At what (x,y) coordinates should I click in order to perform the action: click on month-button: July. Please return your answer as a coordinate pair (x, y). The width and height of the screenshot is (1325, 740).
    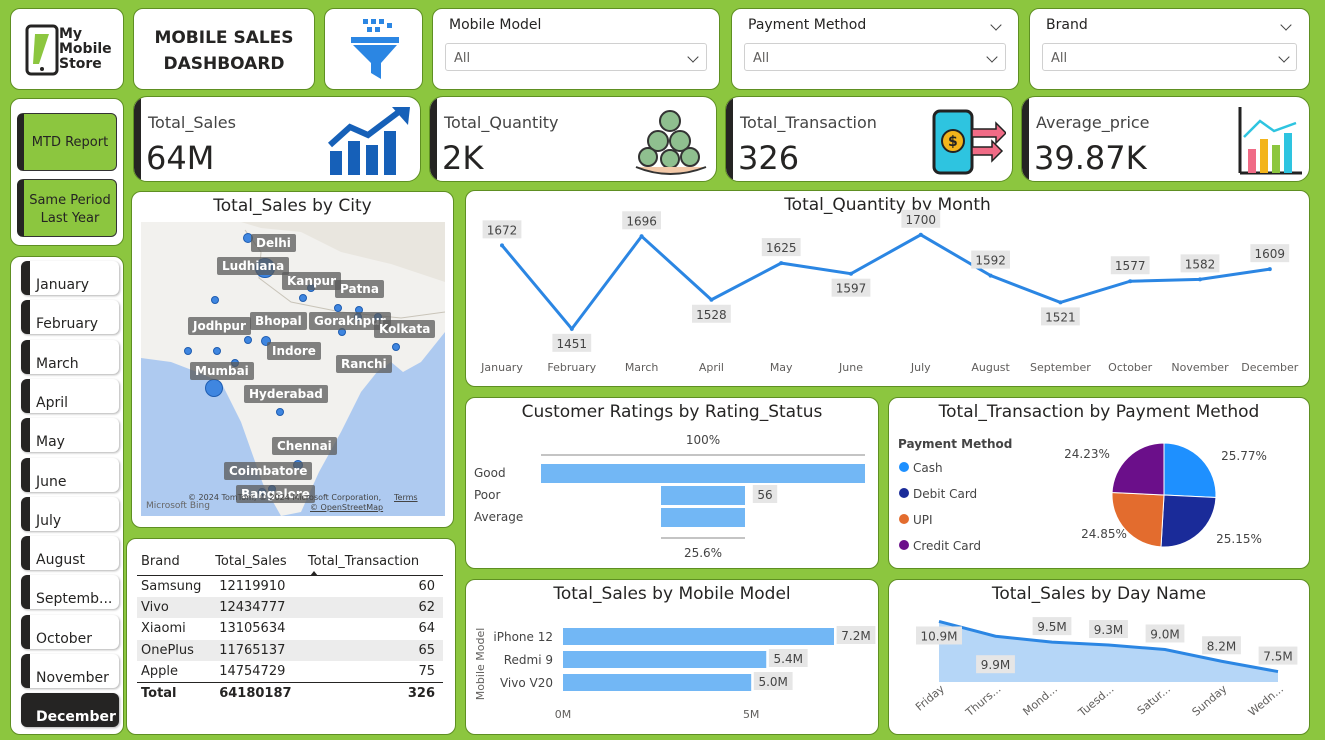
    Looking at the image, I should click on (70, 513).